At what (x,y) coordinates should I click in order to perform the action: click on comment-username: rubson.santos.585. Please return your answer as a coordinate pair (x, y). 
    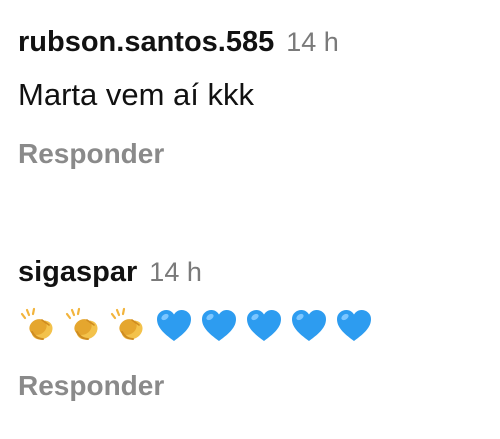
    Looking at the image, I should click on (146, 42).